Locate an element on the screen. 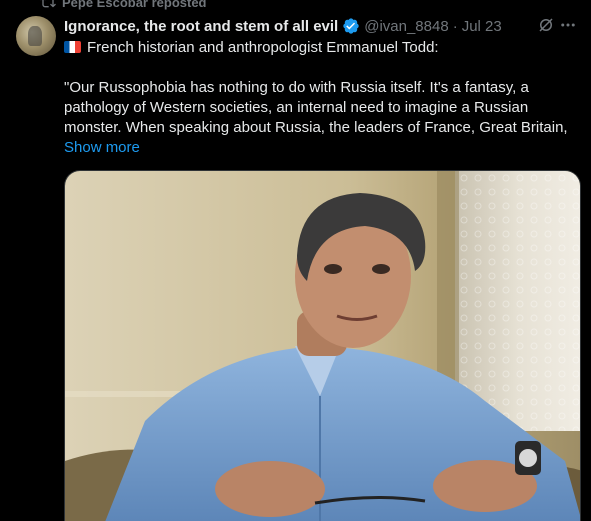  french-flag-icon is located at coordinates (72, 47).